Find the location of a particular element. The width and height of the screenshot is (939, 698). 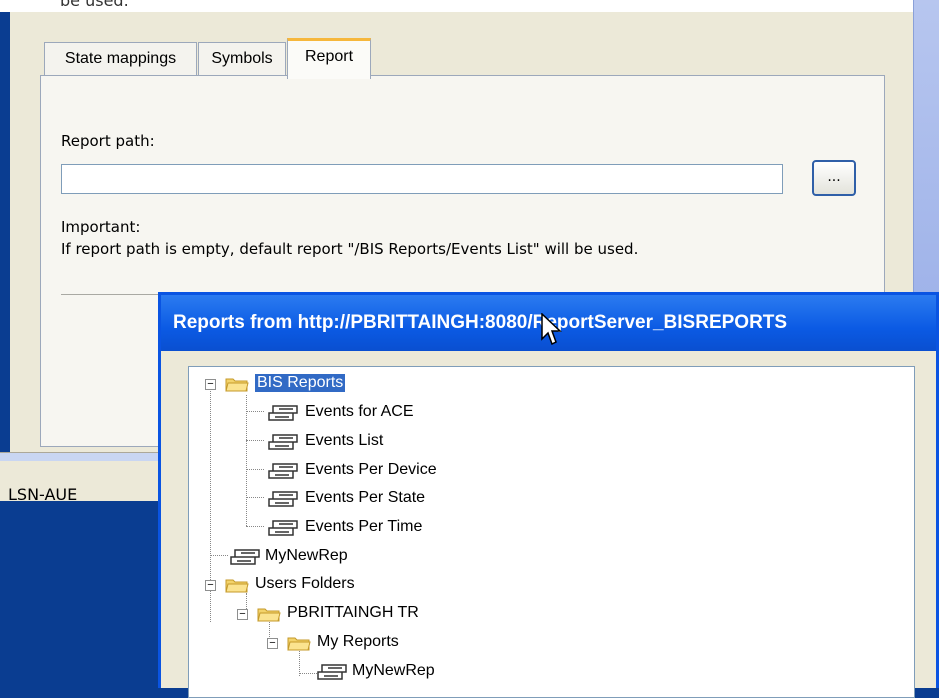

status-text: LSN-AUE is located at coordinates (43, 494).